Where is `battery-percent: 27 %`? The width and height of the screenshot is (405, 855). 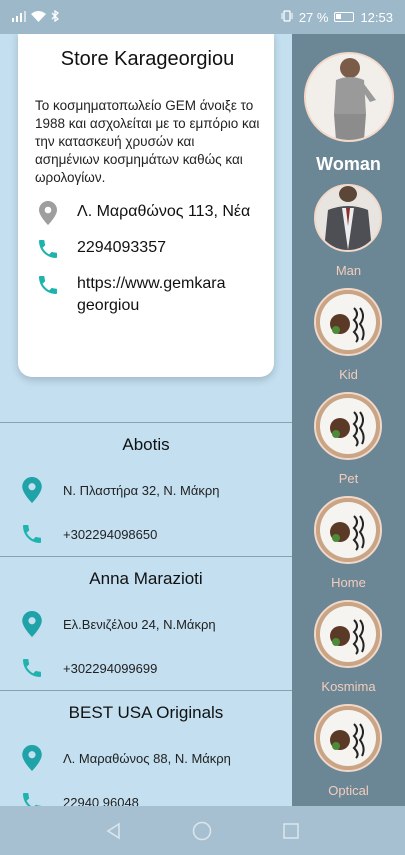 battery-percent: 27 % is located at coordinates (313, 17).